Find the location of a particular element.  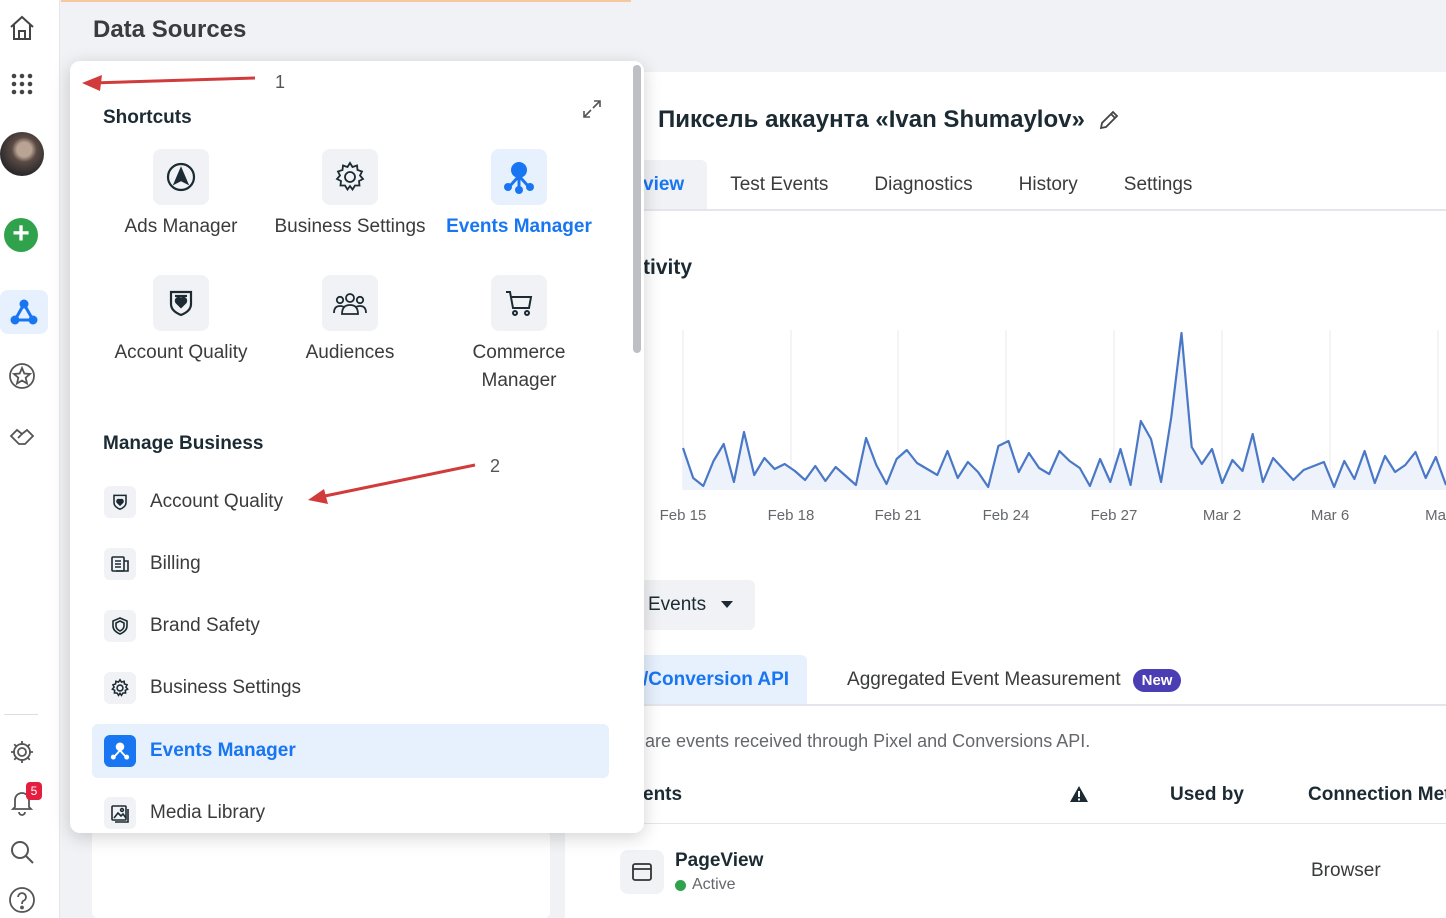

tab-test-events: Test Events is located at coordinates (779, 185).